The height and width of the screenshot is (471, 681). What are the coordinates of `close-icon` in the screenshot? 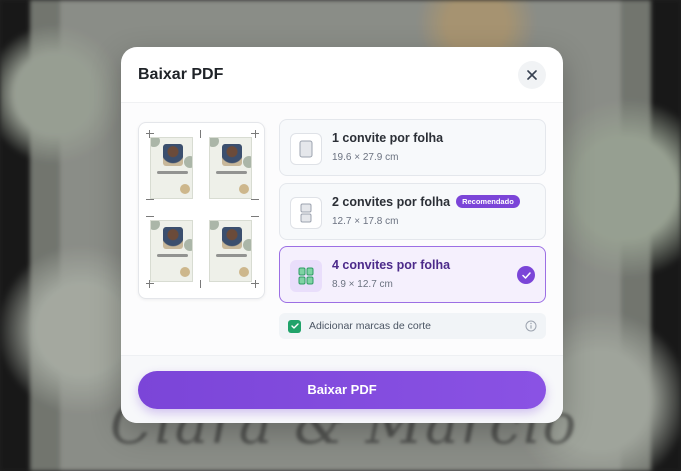 It's located at (532, 74).